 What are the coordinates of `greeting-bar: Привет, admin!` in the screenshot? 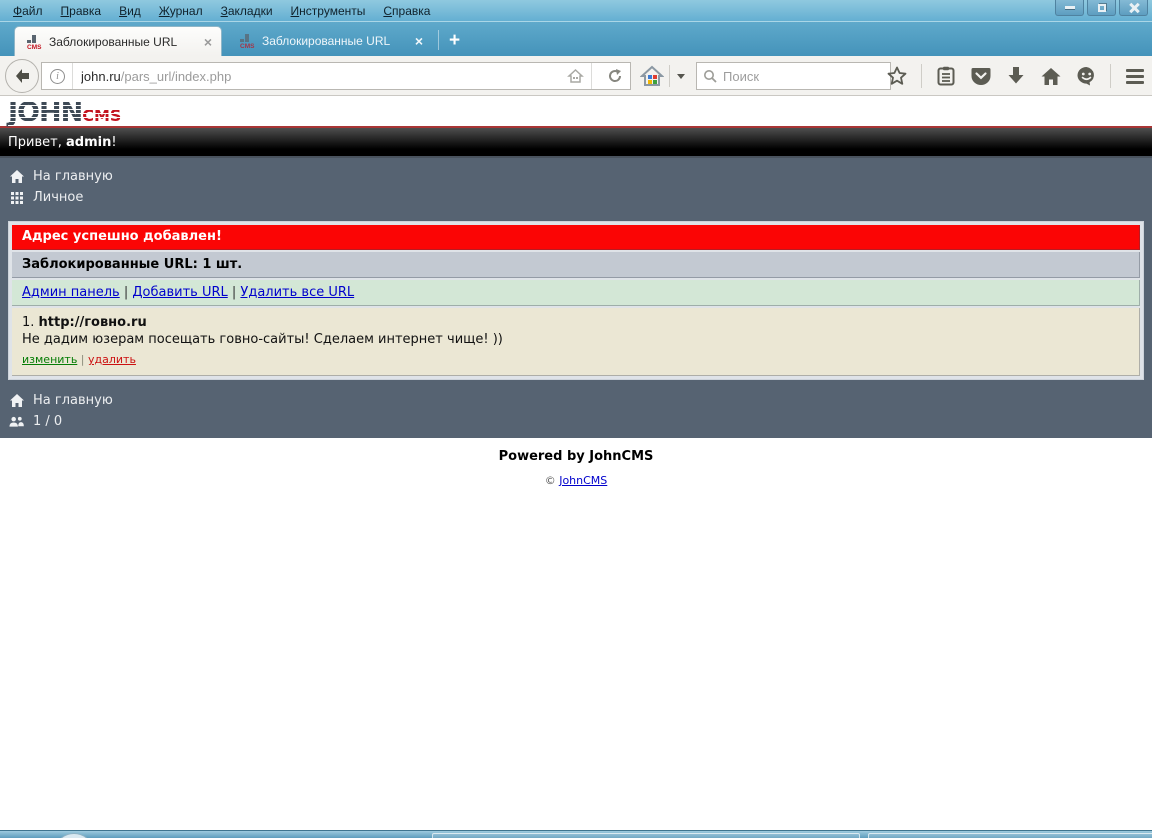 It's located at (576, 142).